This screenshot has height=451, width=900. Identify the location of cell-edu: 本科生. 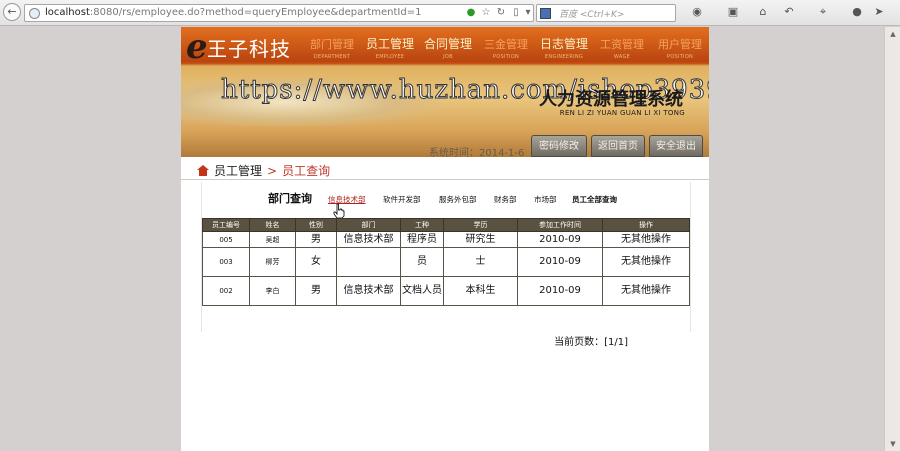
(480, 291).